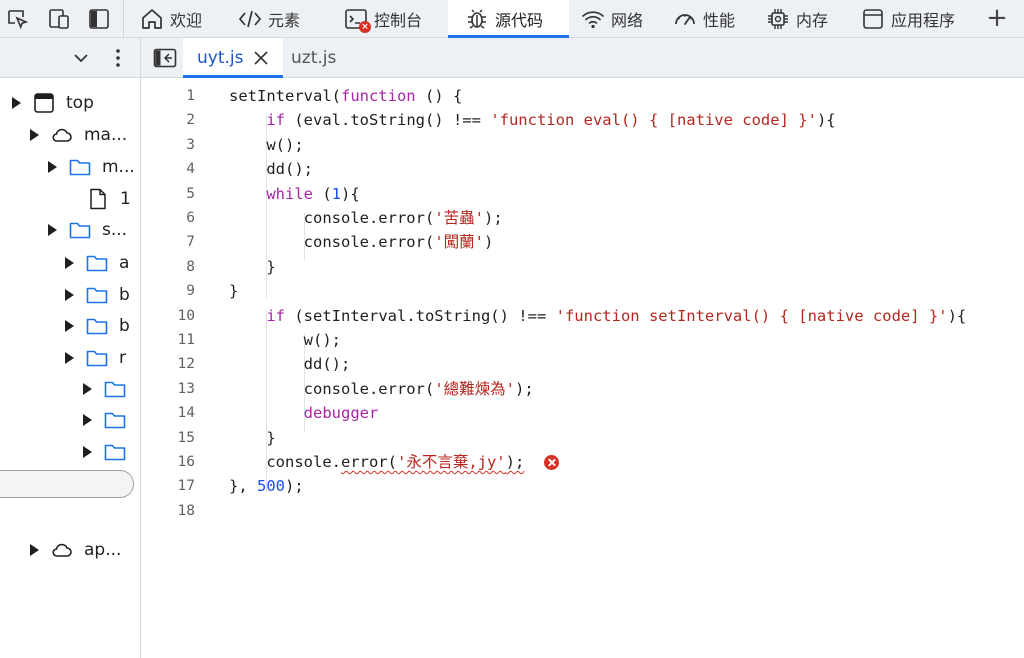 This screenshot has width=1024, height=658. What do you see at coordinates (168, 169) in the screenshot?
I see `line-number: 4` at bounding box center [168, 169].